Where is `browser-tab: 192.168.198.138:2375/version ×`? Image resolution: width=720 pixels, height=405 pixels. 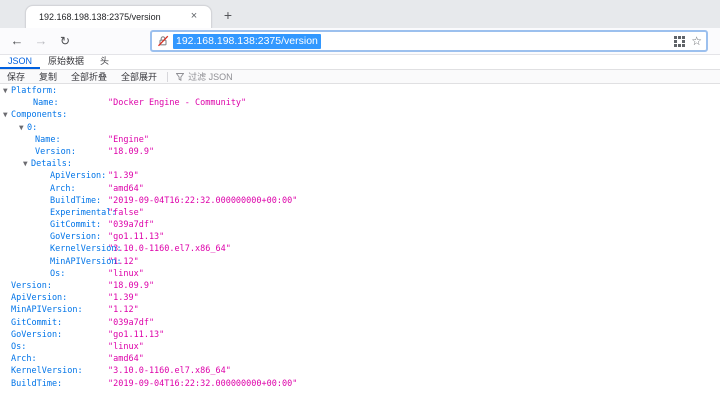 browser-tab: 192.168.198.138:2375/version × is located at coordinates (118, 16).